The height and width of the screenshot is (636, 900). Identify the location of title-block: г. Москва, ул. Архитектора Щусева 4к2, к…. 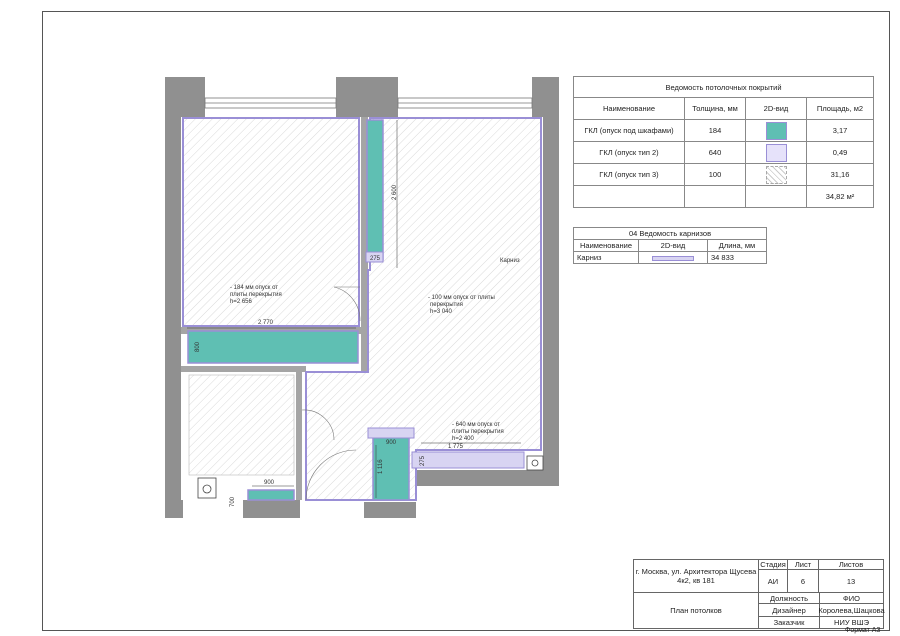
(759, 594).